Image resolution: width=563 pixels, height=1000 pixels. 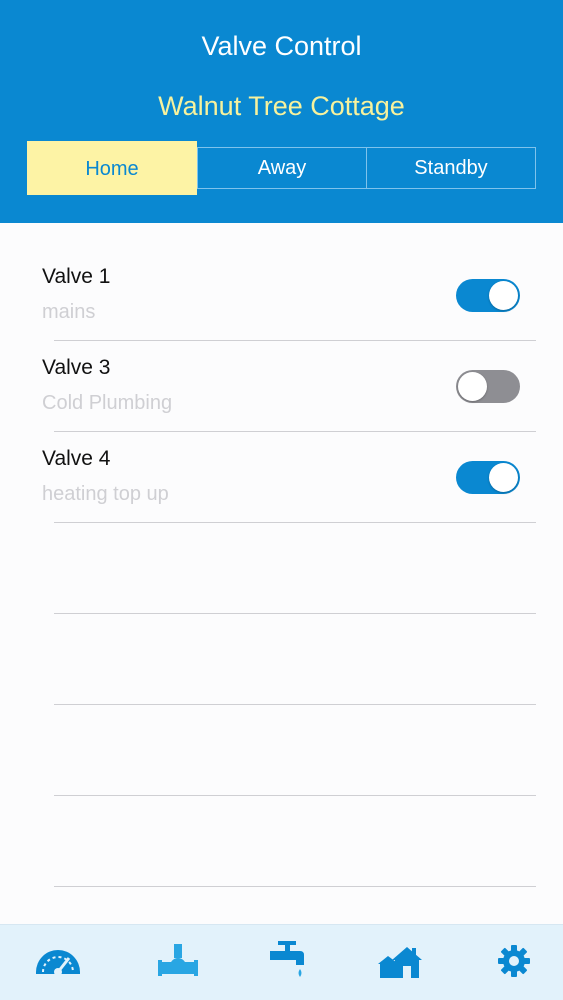 What do you see at coordinates (451, 168) in the screenshot?
I see `mode-standby-segment: Standby` at bounding box center [451, 168].